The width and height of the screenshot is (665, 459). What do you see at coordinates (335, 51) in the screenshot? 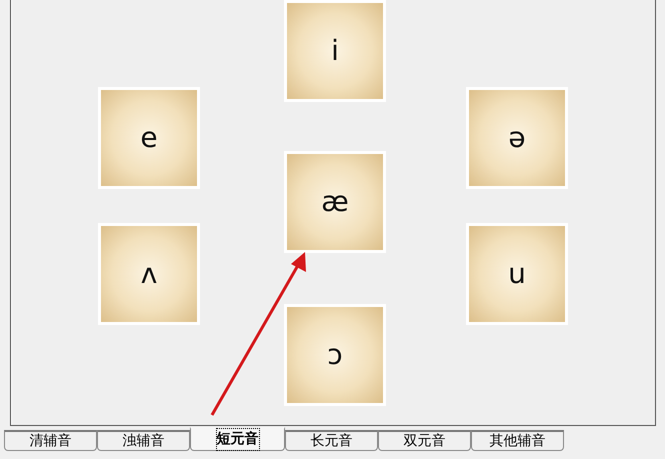
I see `phonetic-card: i` at bounding box center [335, 51].